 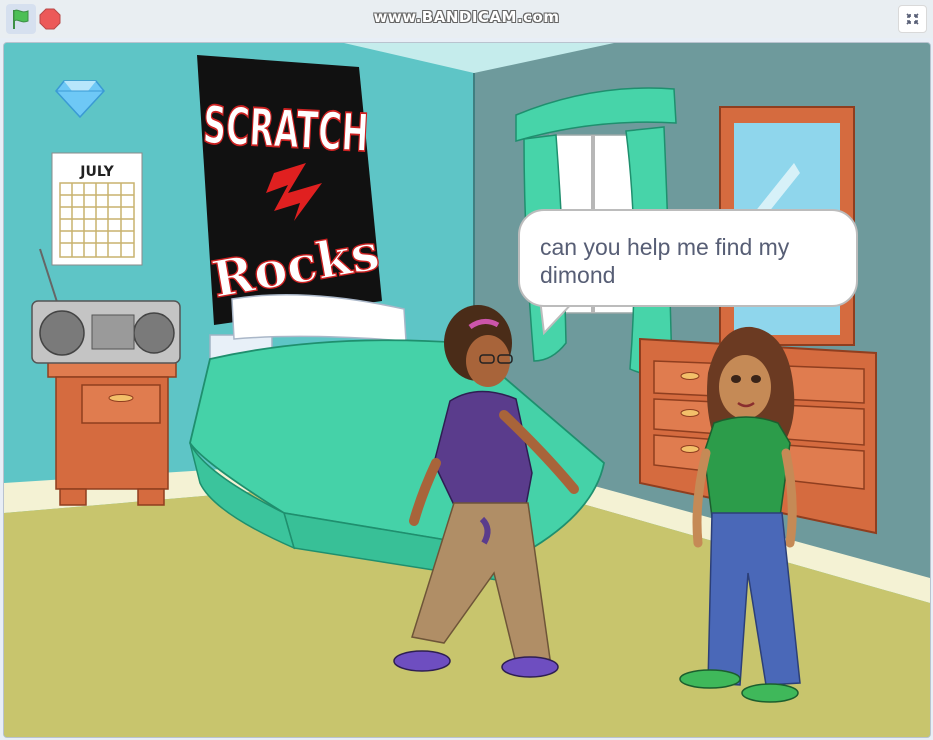 I want to click on bandicam-watermark: www.BANDICAM.com, so click(x=466, y=17).